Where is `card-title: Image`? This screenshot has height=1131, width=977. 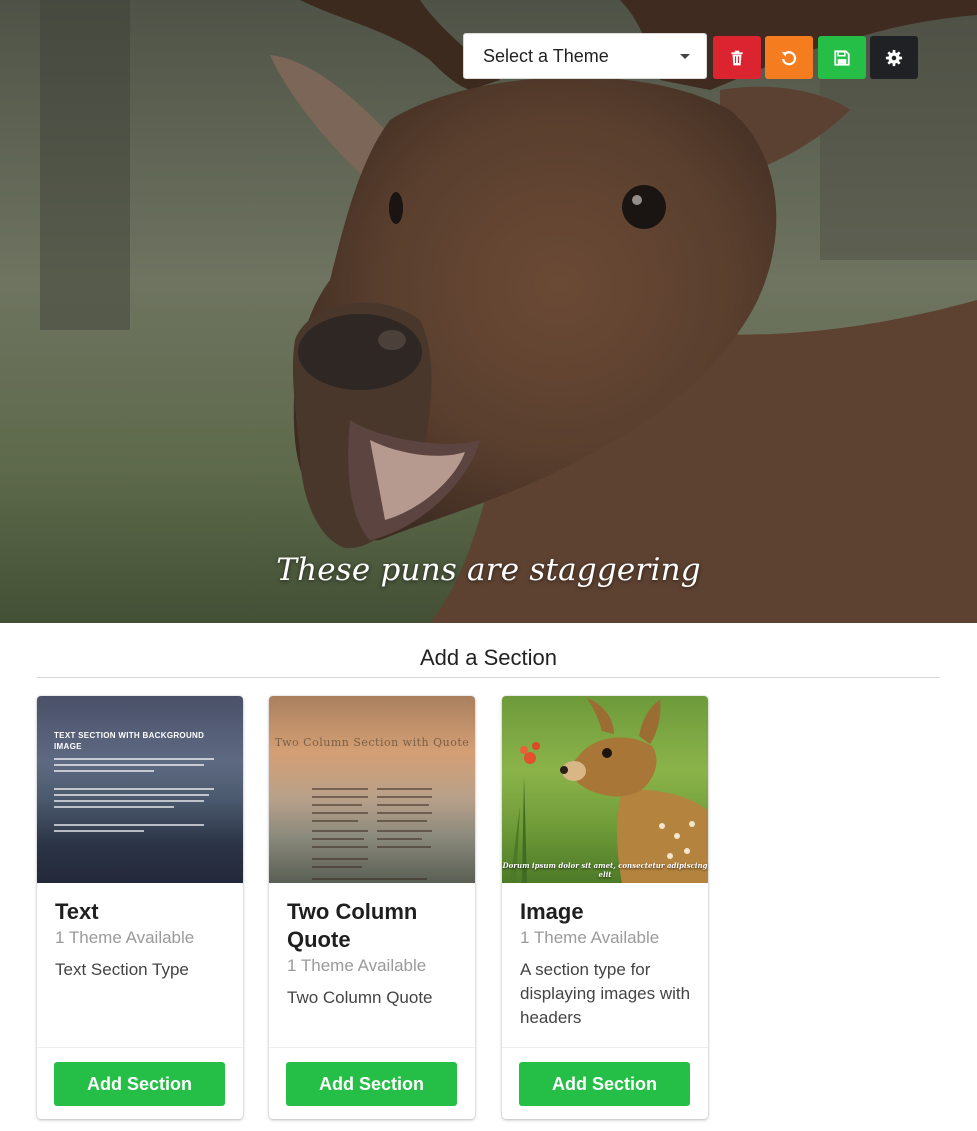 card-title: Image is located at coordinates (552, 911).